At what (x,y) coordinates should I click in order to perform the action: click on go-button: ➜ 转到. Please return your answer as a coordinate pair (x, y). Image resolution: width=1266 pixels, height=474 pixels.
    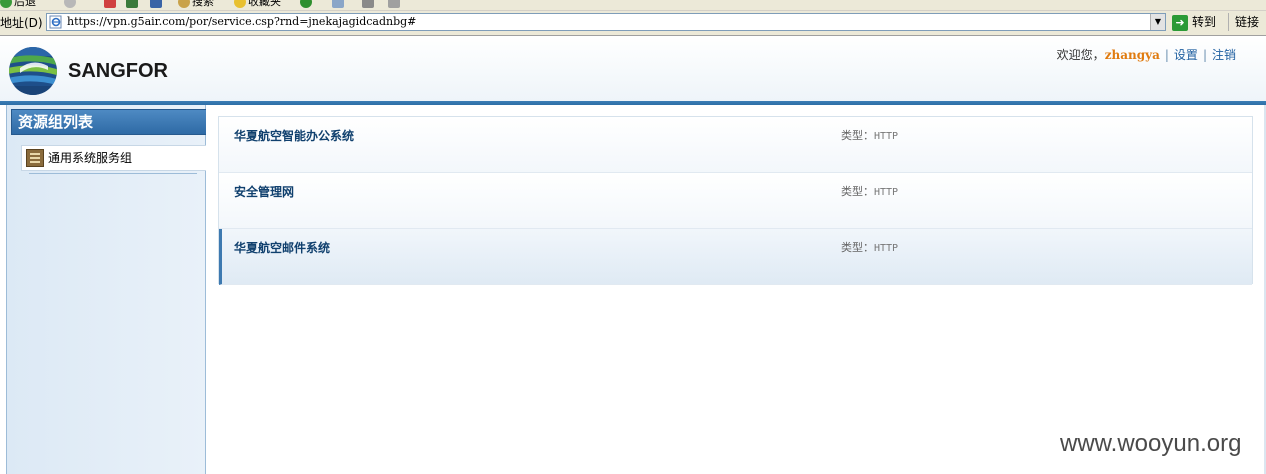
    Looking at the image, I should click on (1194, 22).